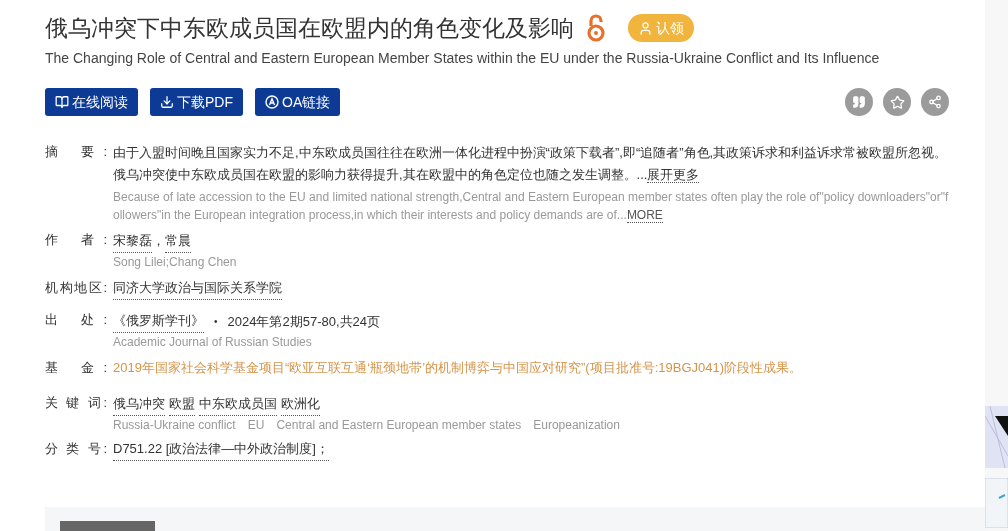  Describe the element at coordinates (213, 342) in the screenshot. I see `journal-english: Academic Journal of Russian Studies` at that location.